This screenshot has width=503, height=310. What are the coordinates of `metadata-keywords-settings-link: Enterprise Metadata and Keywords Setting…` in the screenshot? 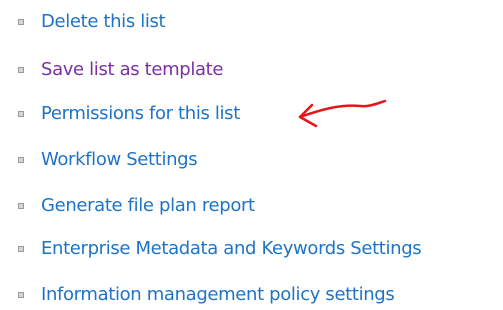 It's located at (231, 249).